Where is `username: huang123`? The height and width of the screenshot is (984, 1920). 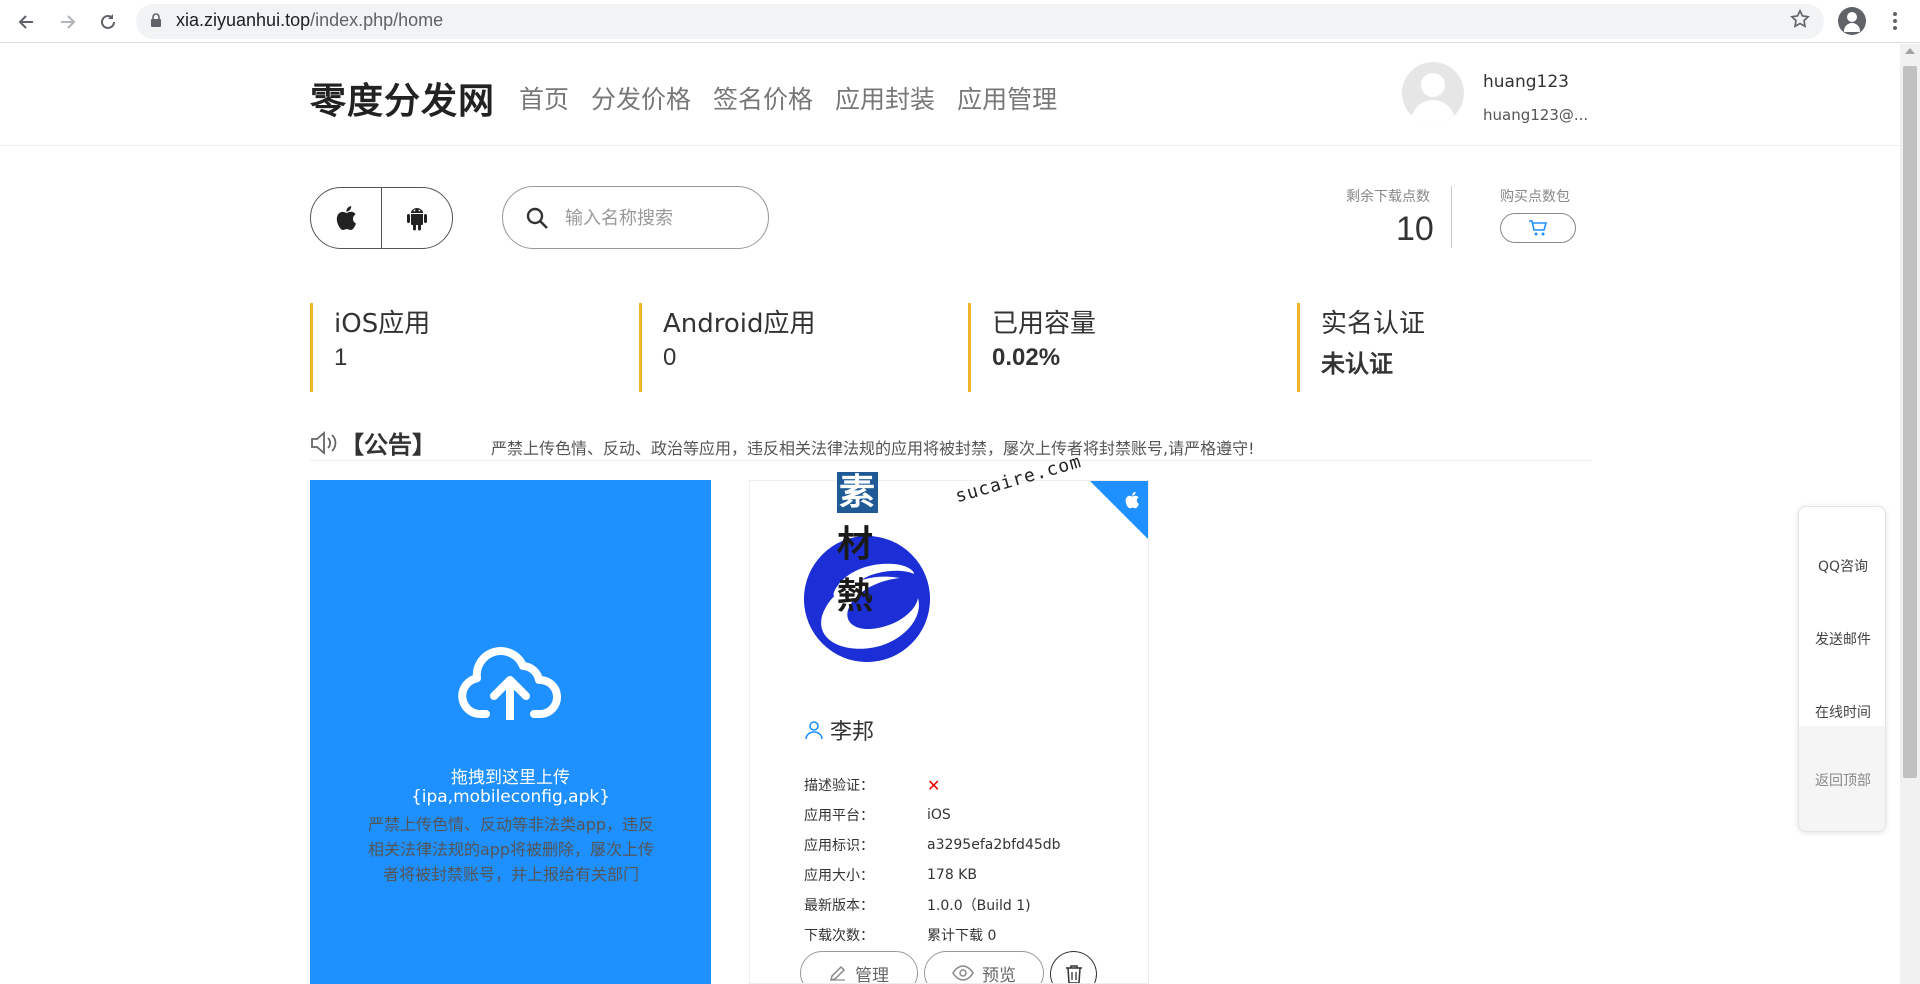 username: huang123 is located at coordinates (1526, 82).